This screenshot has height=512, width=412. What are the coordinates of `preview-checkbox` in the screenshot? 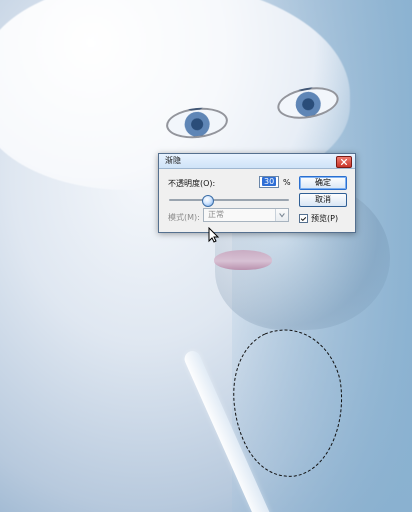 It's located at (303, 218).